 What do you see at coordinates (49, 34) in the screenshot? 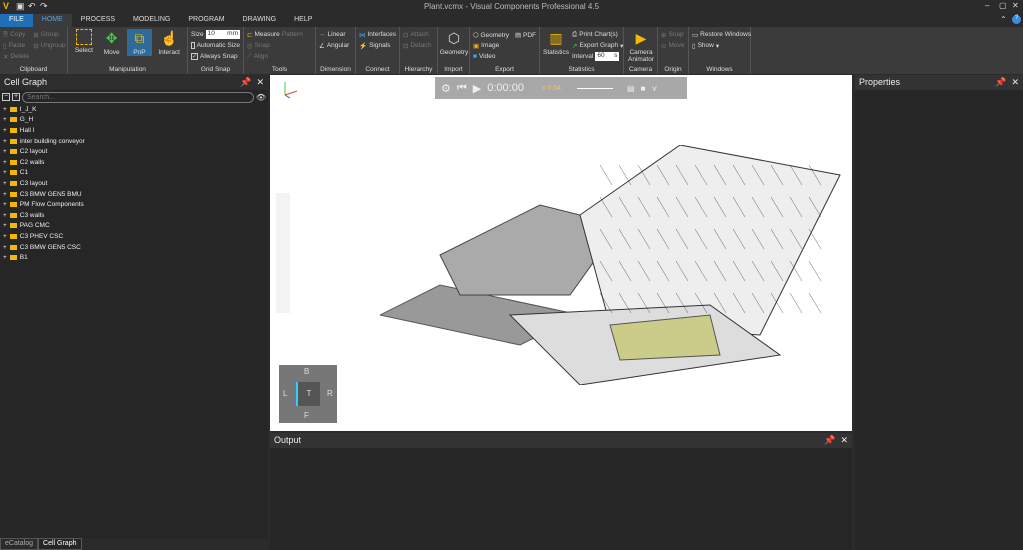
I see `group-button: ⊞ Group` at bounding box center [49, 34].